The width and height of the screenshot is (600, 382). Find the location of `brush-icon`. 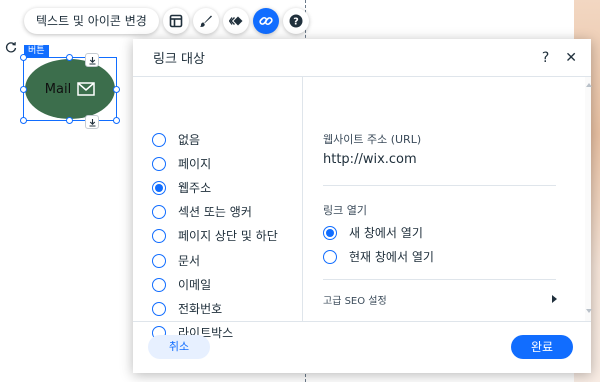

brush-icon is located at coordinates (205, 21).